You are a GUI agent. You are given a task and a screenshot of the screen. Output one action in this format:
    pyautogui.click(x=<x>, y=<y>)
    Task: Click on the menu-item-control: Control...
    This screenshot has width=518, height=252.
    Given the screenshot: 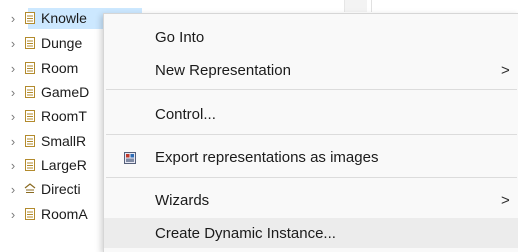 What is the action you would take?
    pyautogui.click(x=311, y=114)
    